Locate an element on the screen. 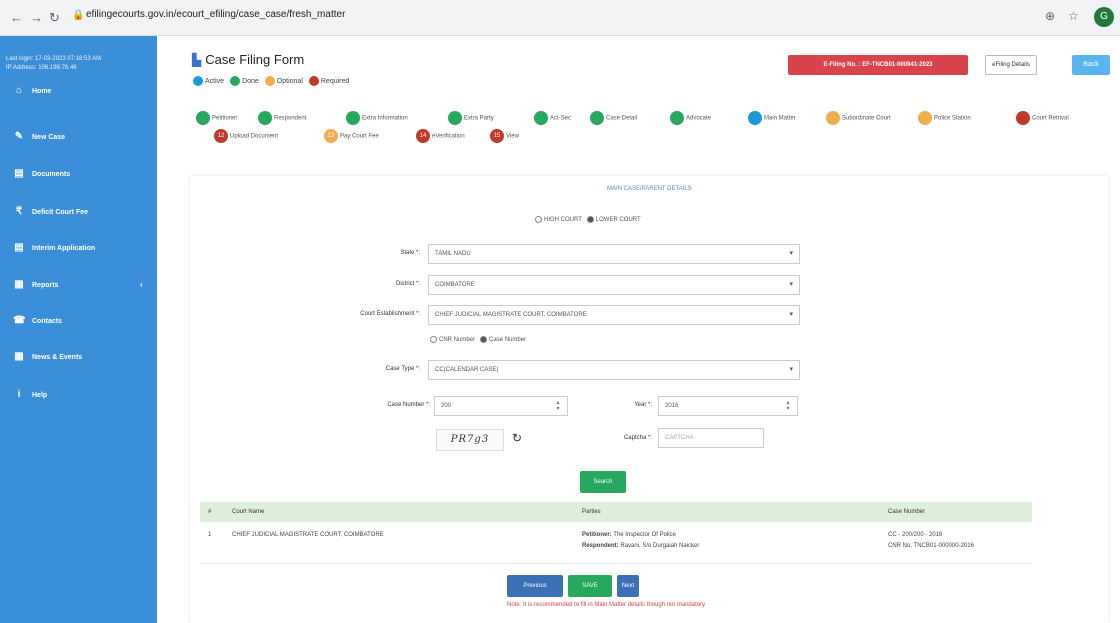  sidebar-item-deficit-court-fee: ₹ Deficit Court Fee is located at coordinates (78, 213).